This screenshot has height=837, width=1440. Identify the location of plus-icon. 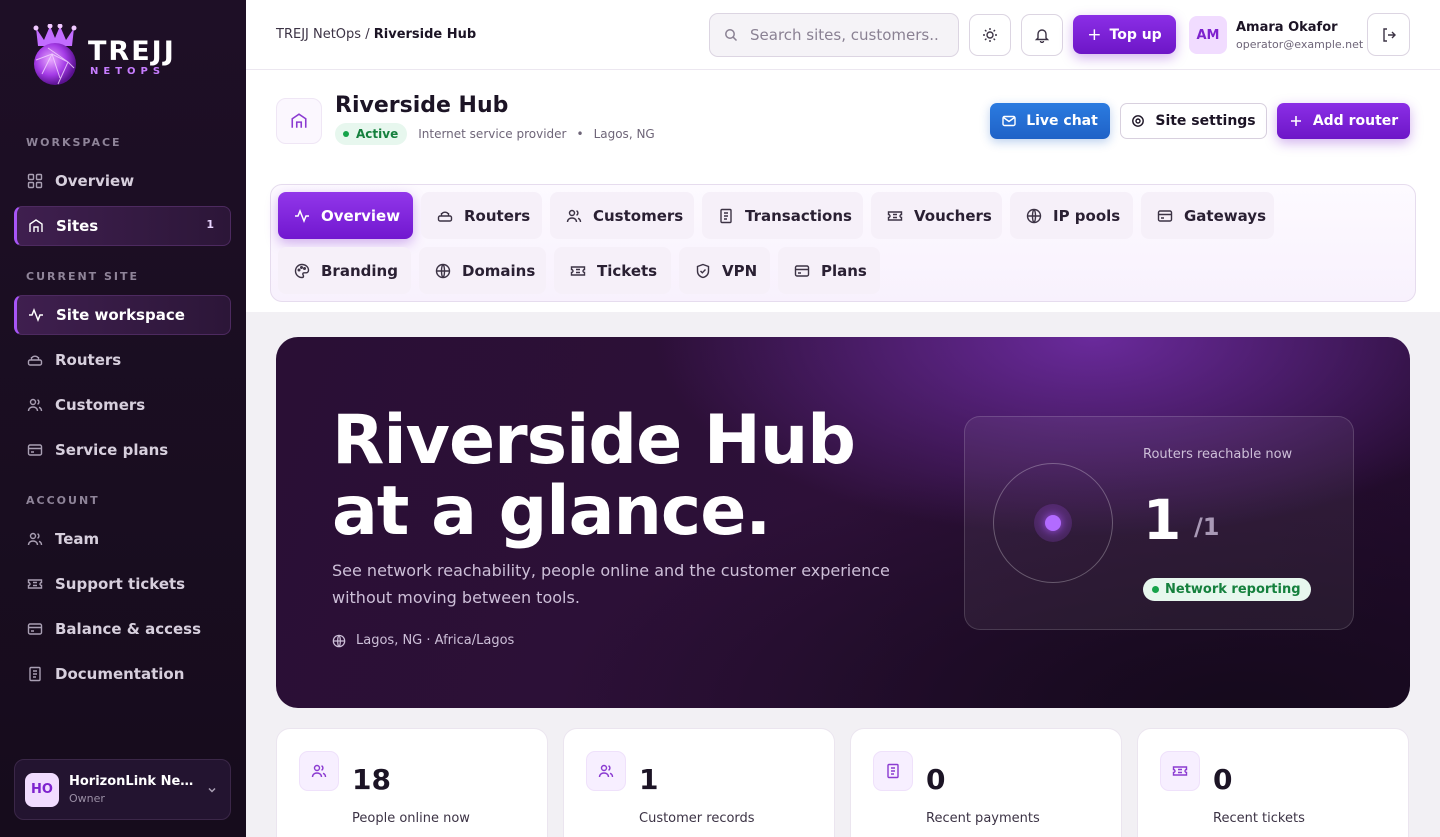
(1295, 121).